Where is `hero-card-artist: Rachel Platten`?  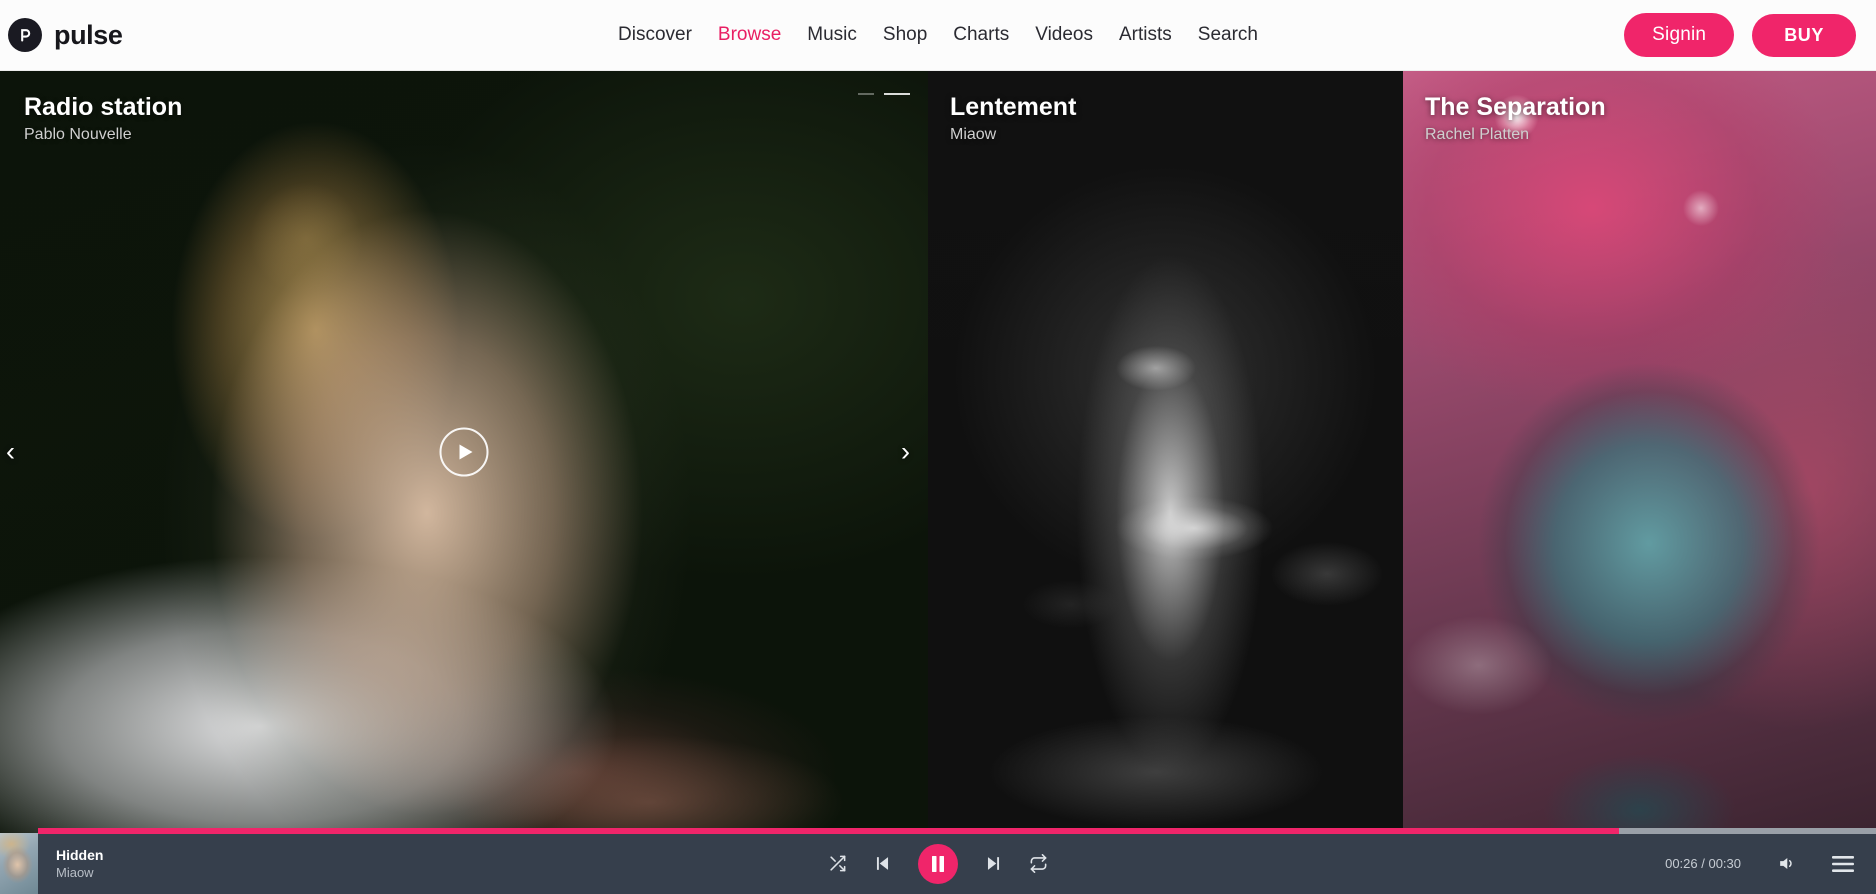 hero-card-artist: Rachel Platten is located at coordinates (1477, 134).